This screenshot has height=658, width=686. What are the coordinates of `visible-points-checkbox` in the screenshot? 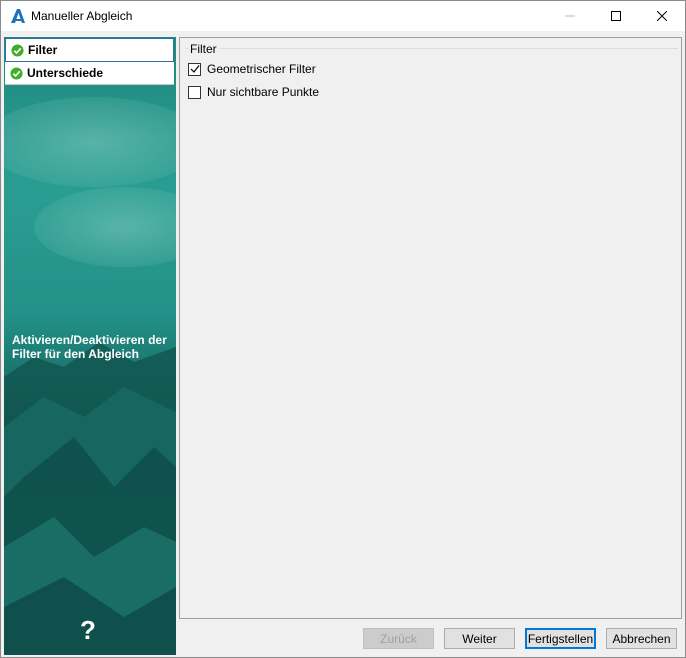 It's located at (194, 92).